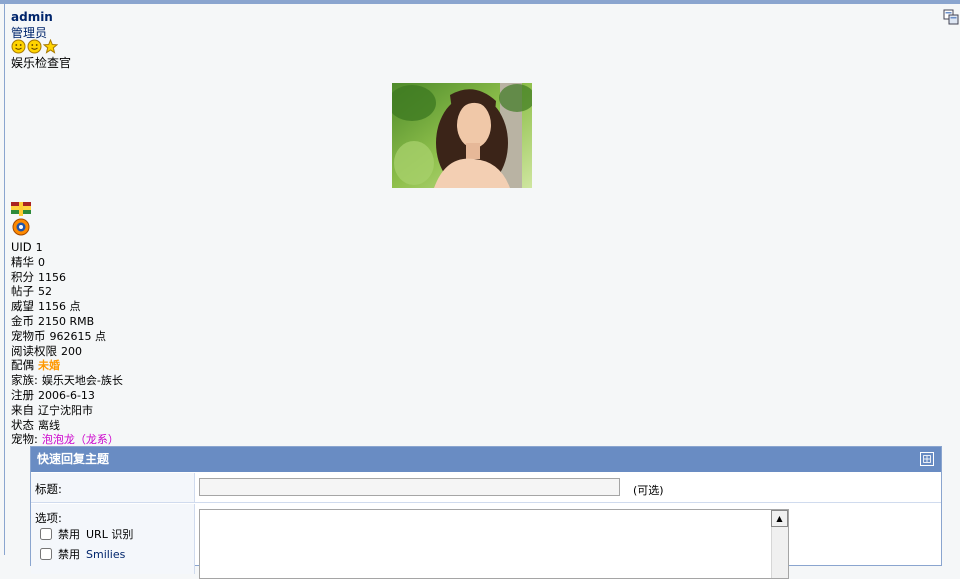 The height and width of the screenshot is (579, 960). What do you see at coordinates (46, 554) in the screenshot?
I see `disable-smilies-checkbox` at bounding box center [46, 554].